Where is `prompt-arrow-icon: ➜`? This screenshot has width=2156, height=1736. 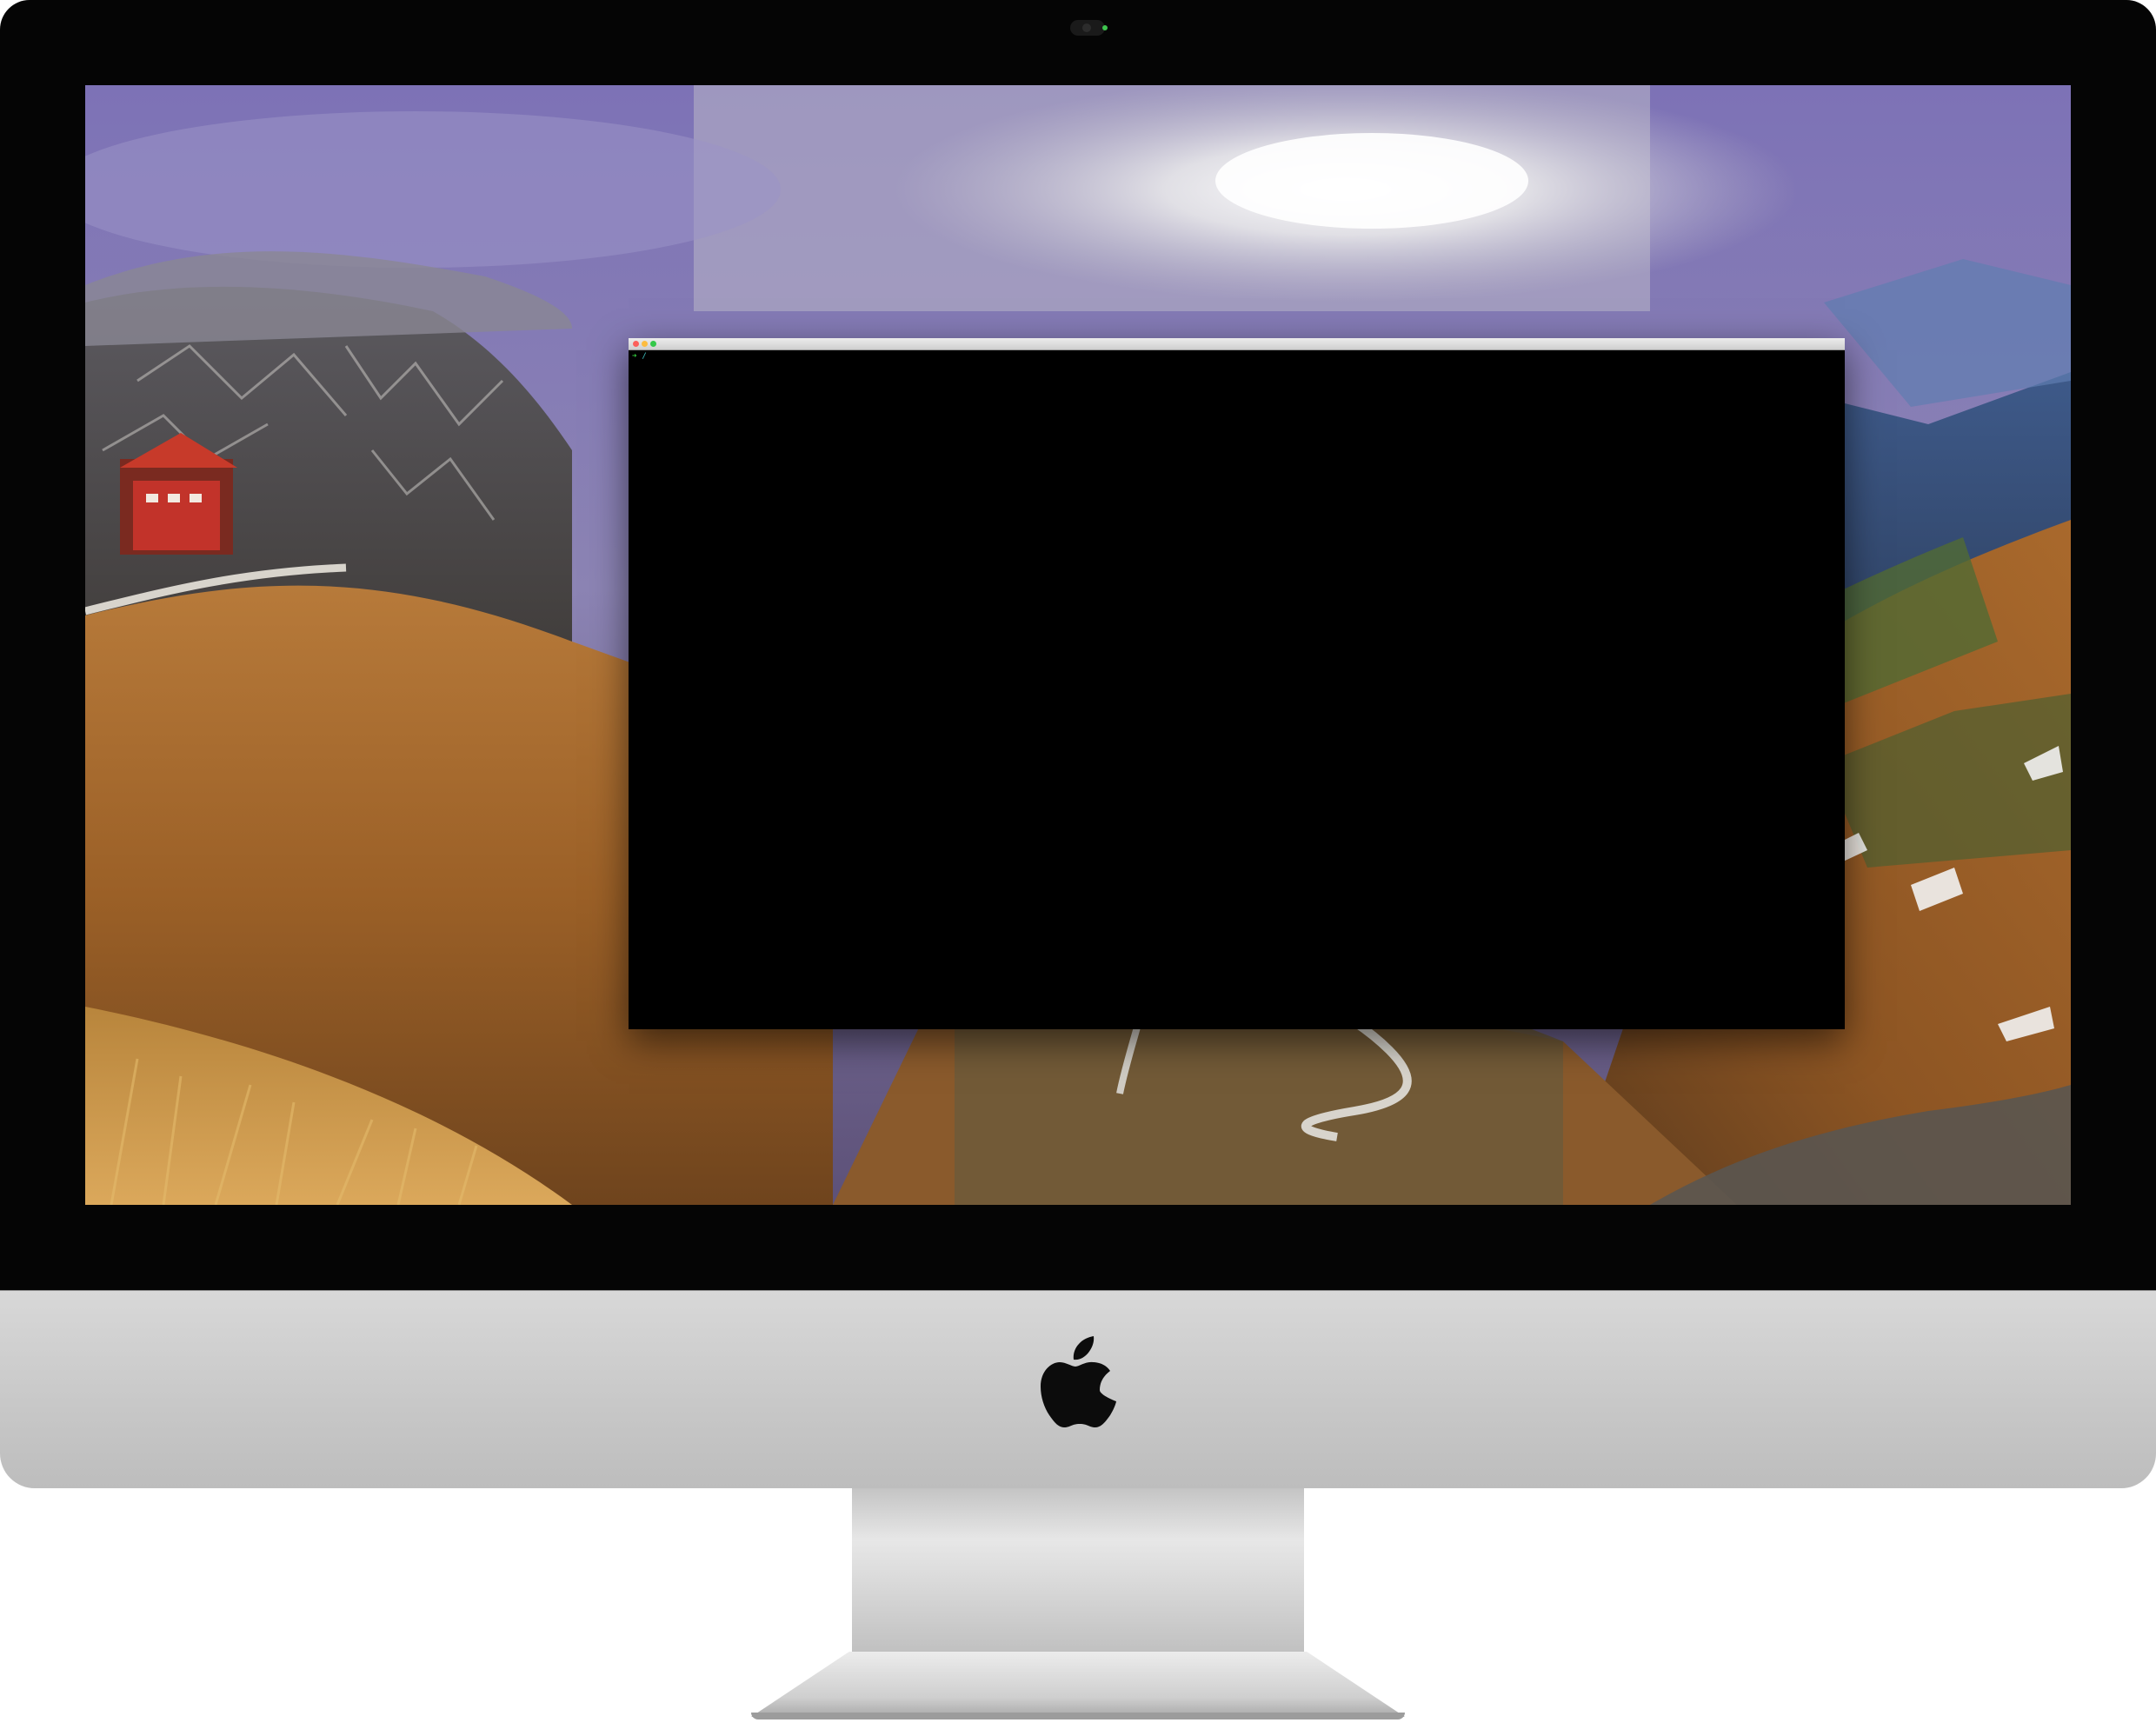 prompt-arrow-icon: ➜ is located at coordinates (634, 356).